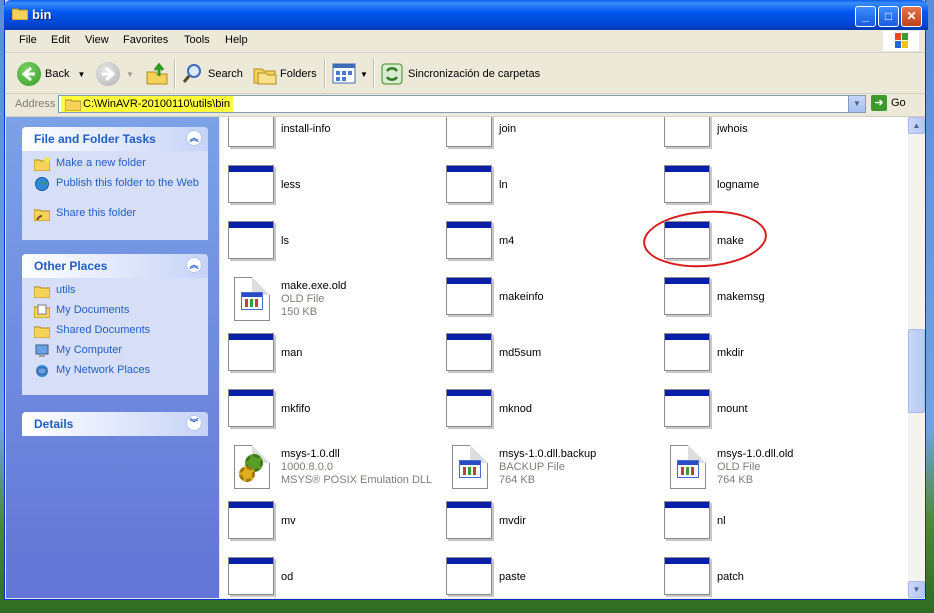 The height and width of the screenshot is (613, 934). I want to click on search-label: Search, so click(225, 74).